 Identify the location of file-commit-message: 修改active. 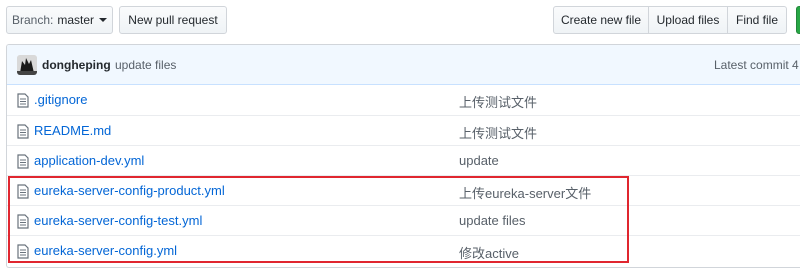
(489, 252).